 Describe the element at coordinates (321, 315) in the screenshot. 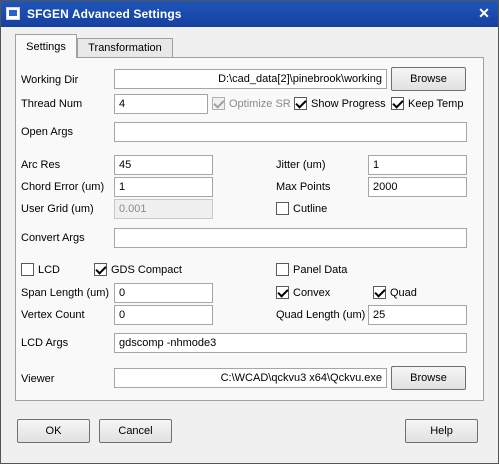

I see `quad-length-label: Quad Length (um)` at that location.